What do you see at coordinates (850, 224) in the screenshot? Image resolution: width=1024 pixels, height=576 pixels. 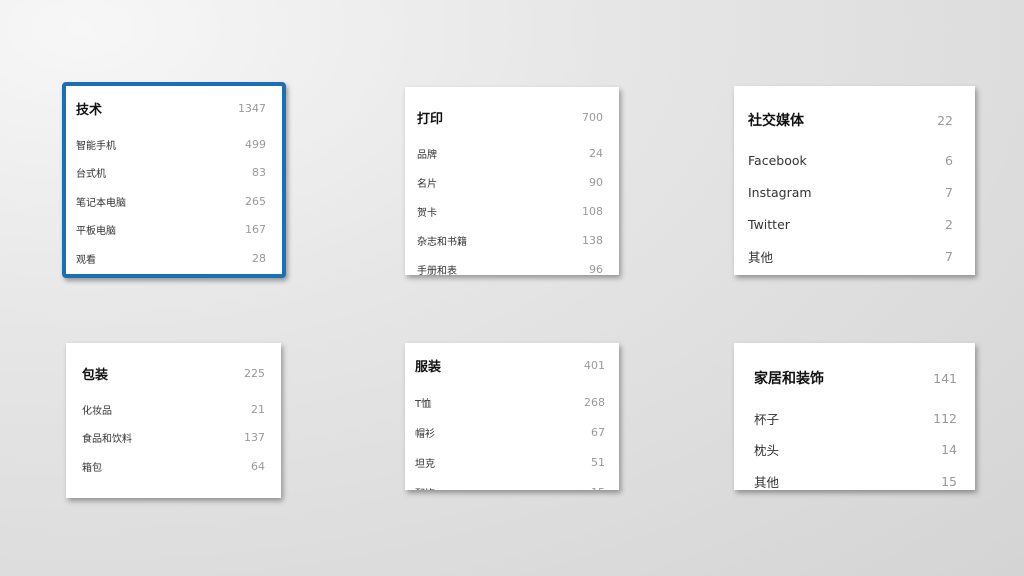 I see `subcategory-item: Twitter 2` at bounding box center [850, 224].